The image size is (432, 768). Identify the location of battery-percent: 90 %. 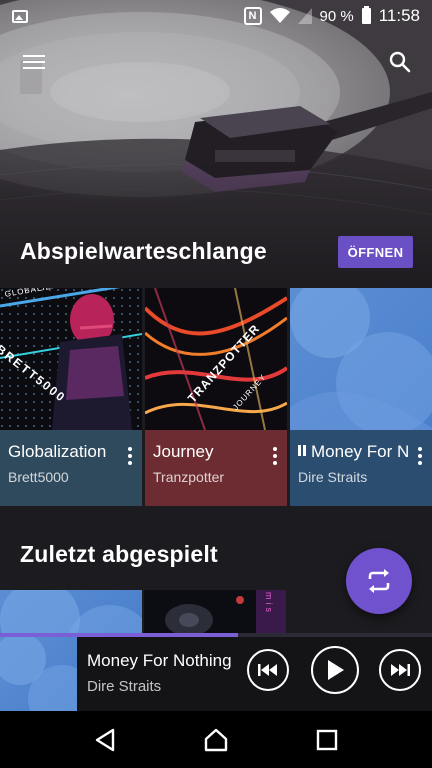
(336, 16).